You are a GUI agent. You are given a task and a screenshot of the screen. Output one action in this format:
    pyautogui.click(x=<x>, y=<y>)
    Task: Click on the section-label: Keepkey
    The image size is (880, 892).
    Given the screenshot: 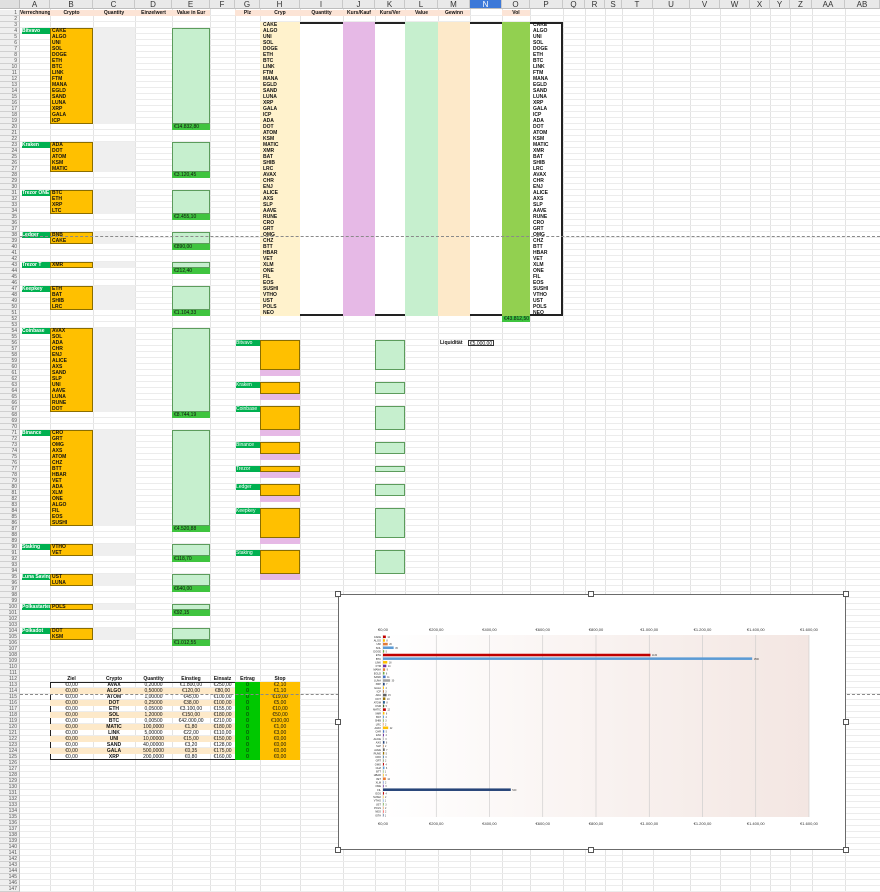 What is the action you would take?
    pyautogui.click(x=37, y=289)
    